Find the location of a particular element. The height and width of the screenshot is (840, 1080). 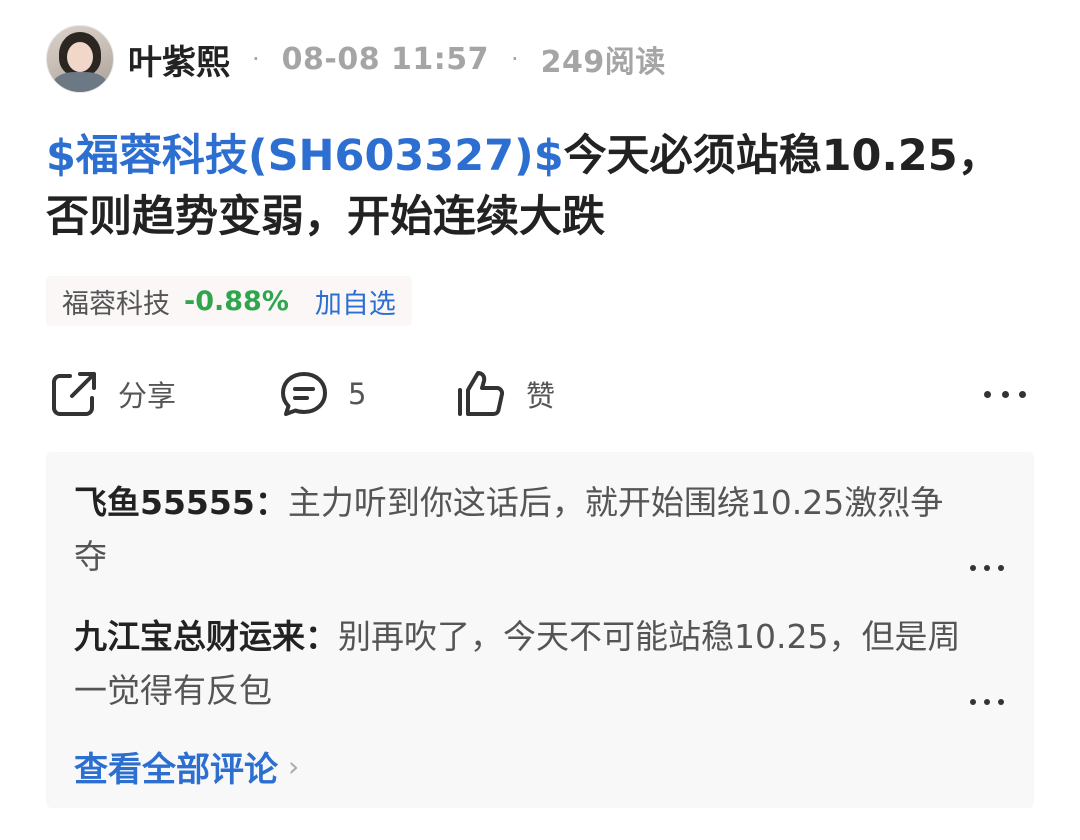

like-label: 赞 is located at coordinates (541, 396).